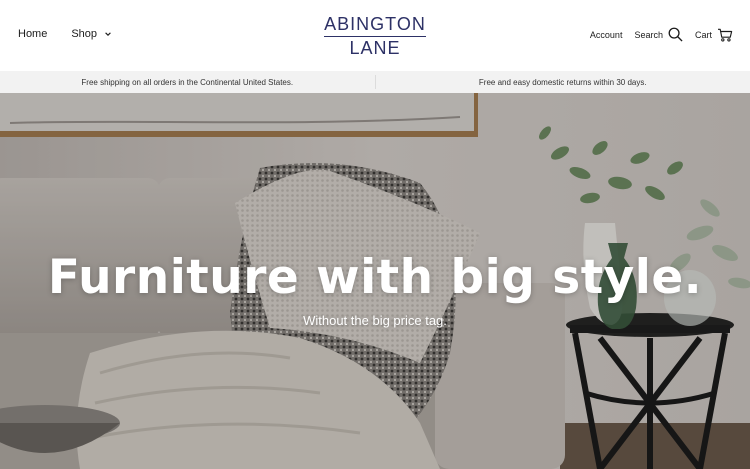 The image size is (750, 469). Describe the element at coordinates (606, 35) in the screenshot. I see `account-link: Account` at that location.